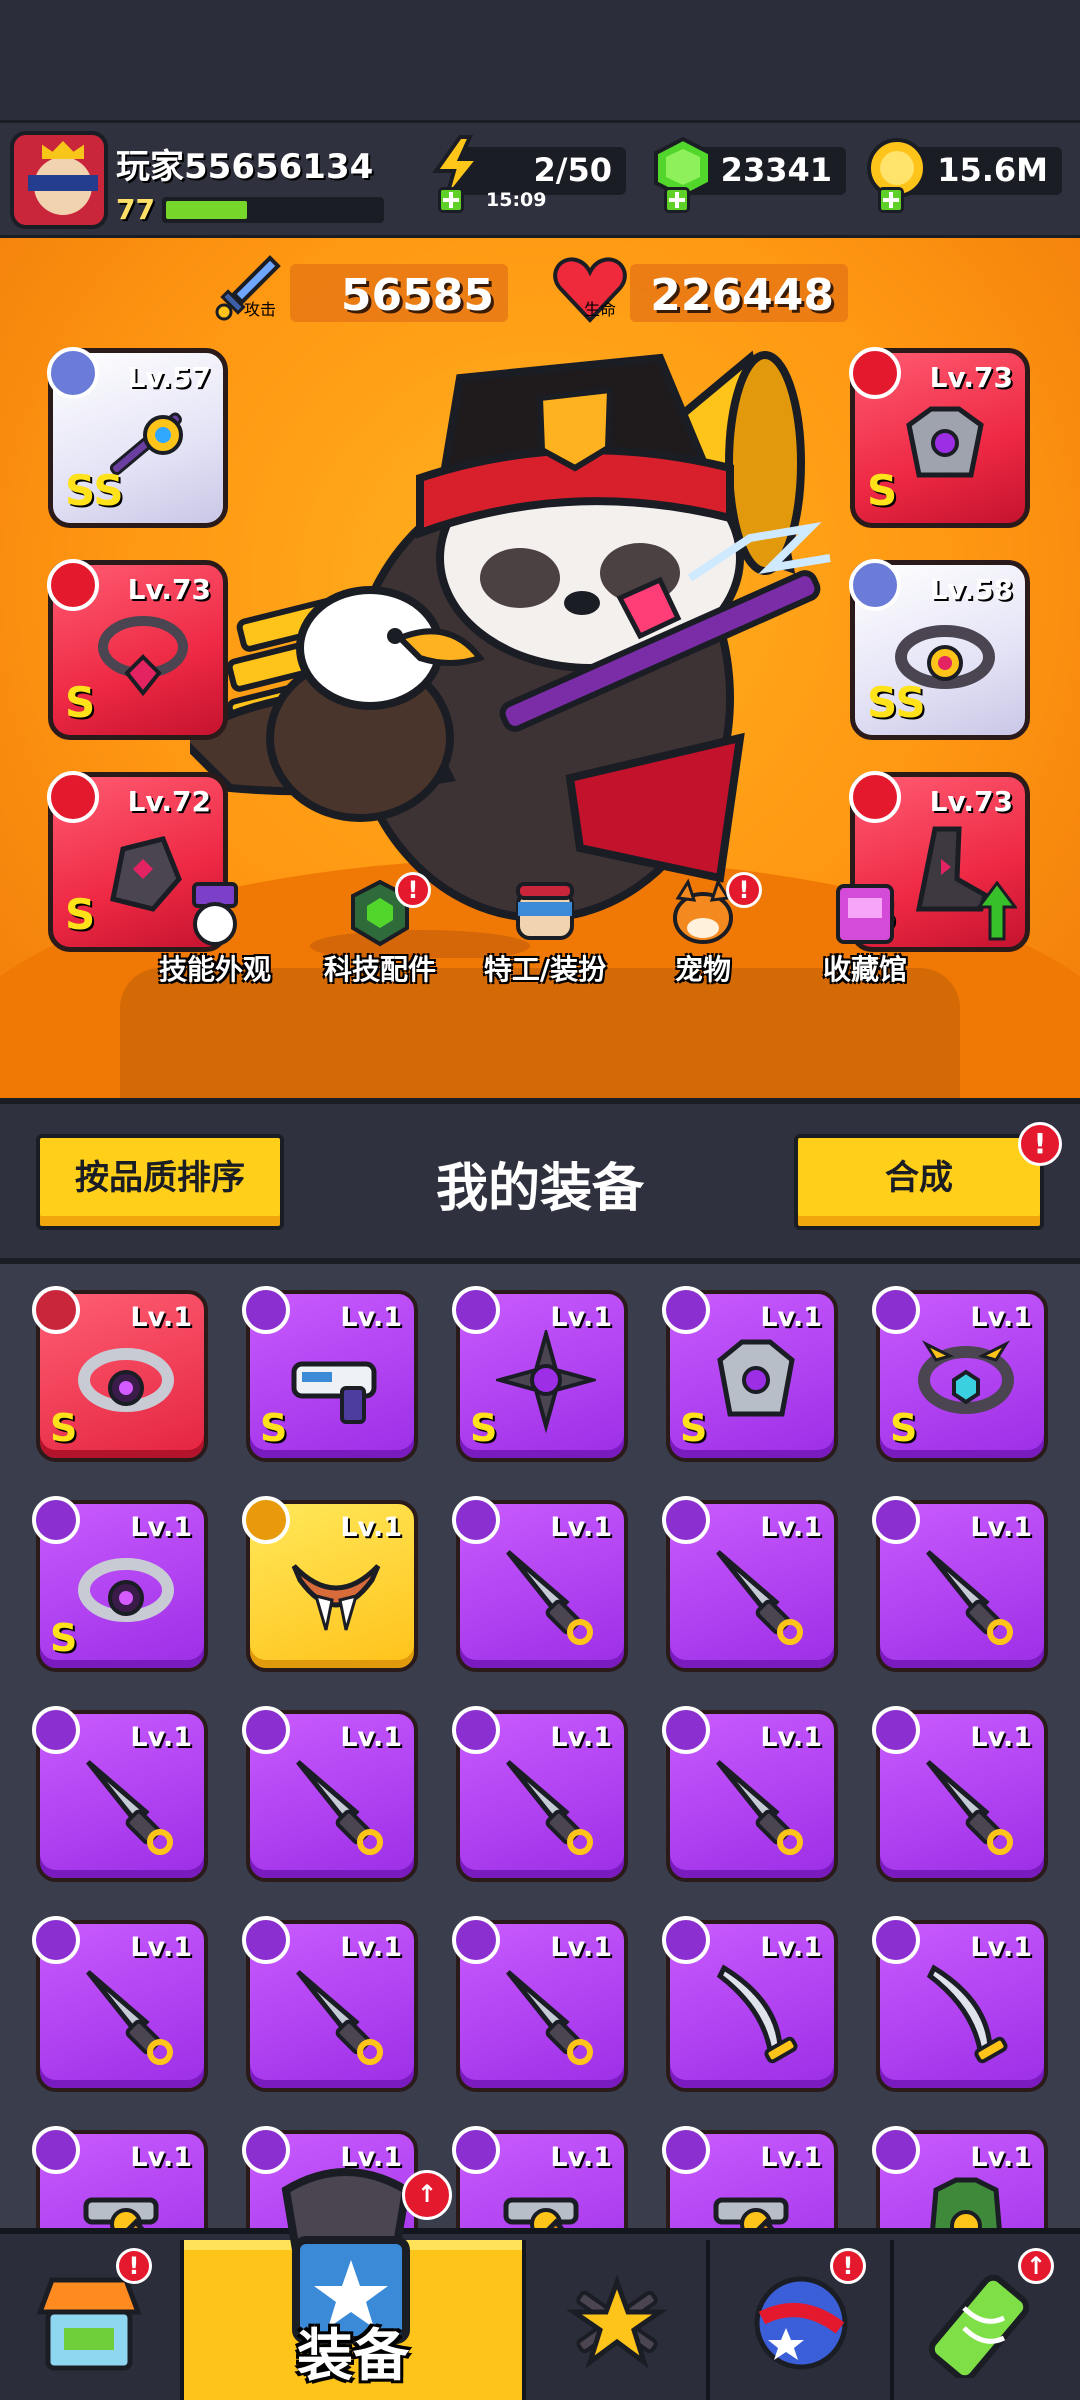  Describe the element at coordinates (137, 649) in the screenshot. I see `gear-slot-necklace: Lv.73 S` at that location.